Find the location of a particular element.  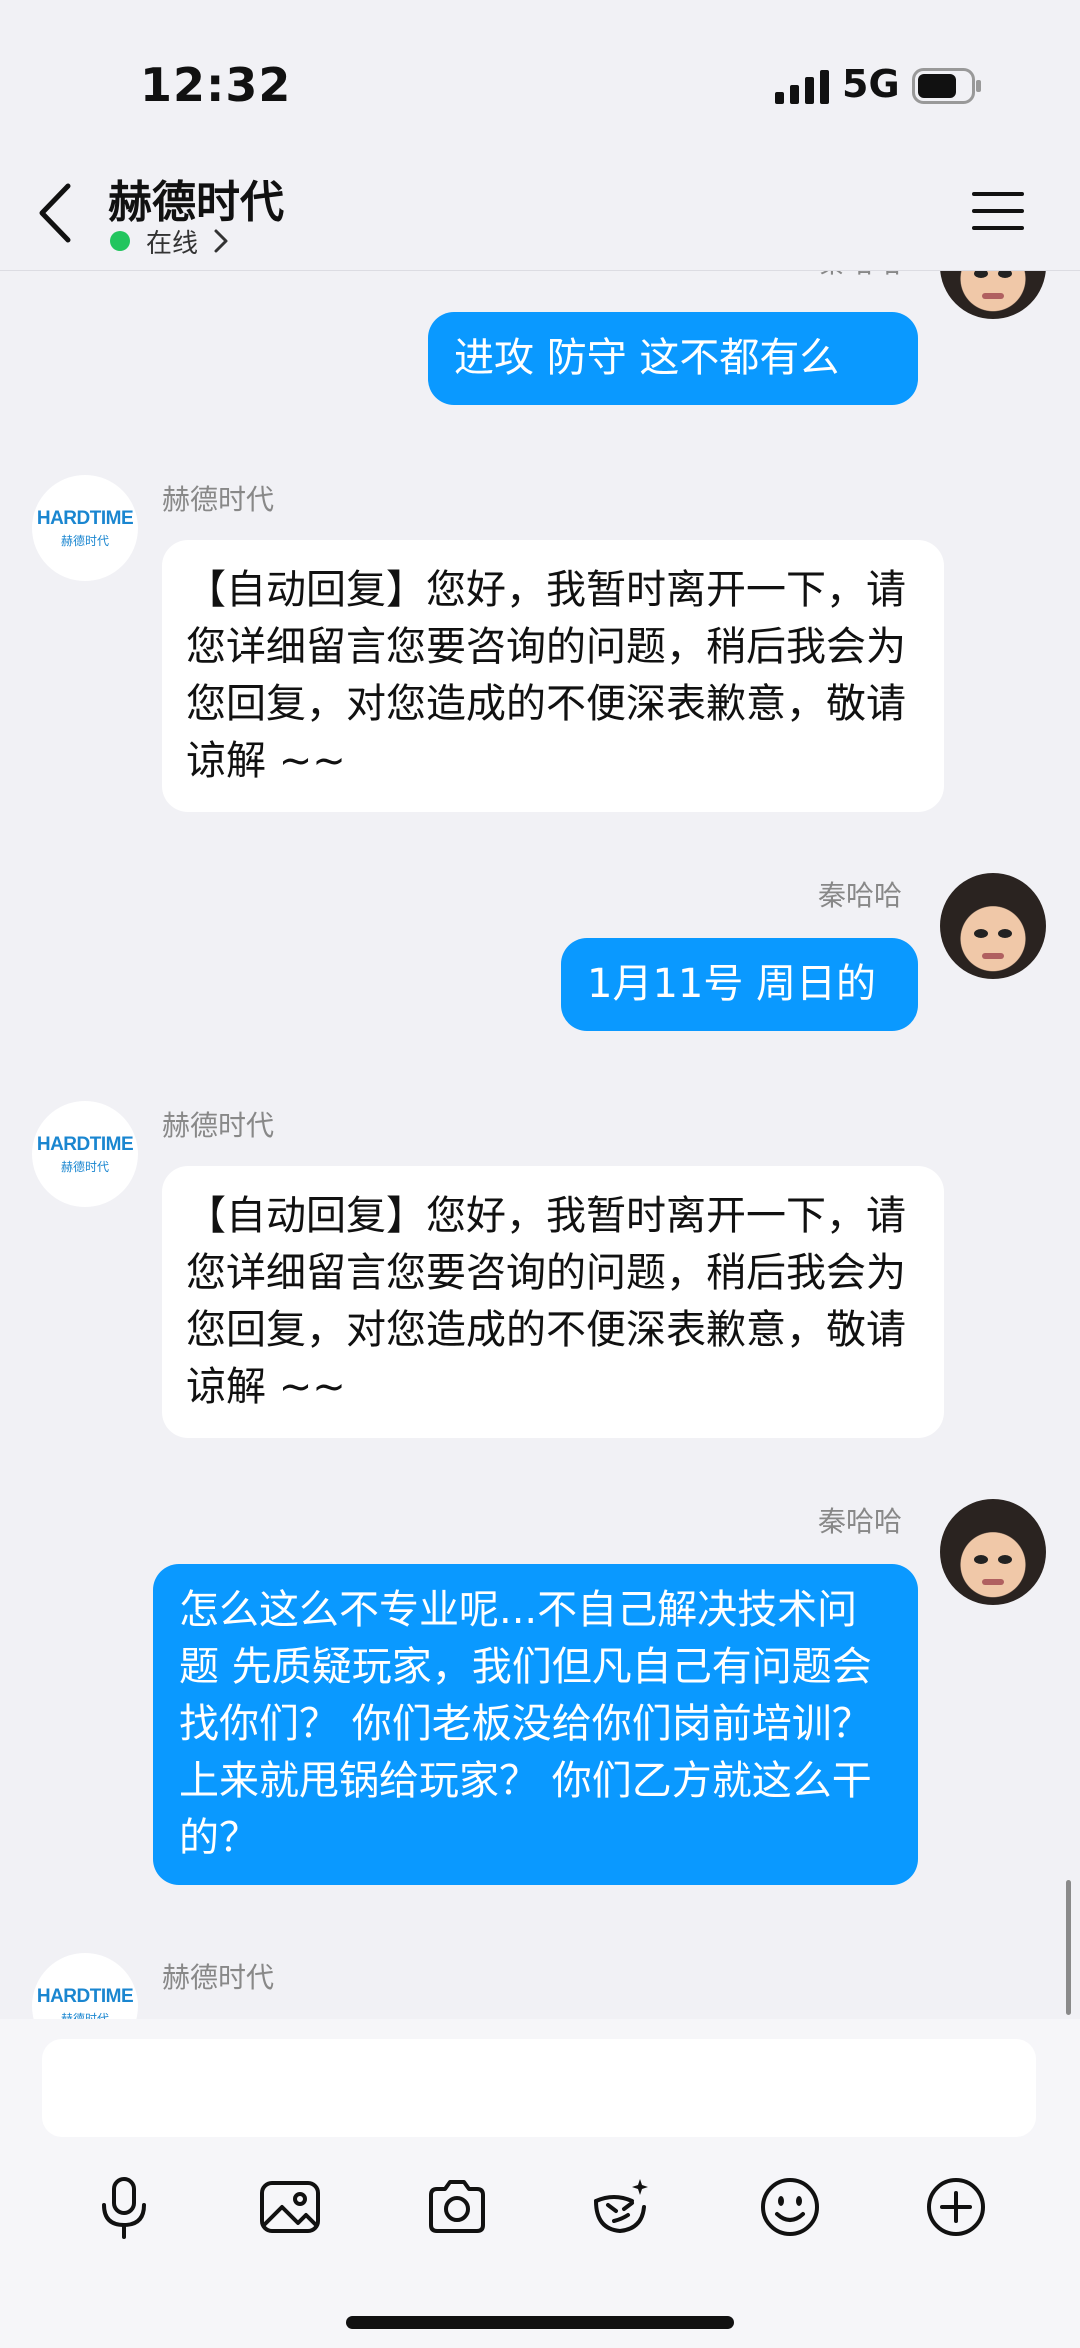

sticker-icon is located at coordinates (620, 2207).